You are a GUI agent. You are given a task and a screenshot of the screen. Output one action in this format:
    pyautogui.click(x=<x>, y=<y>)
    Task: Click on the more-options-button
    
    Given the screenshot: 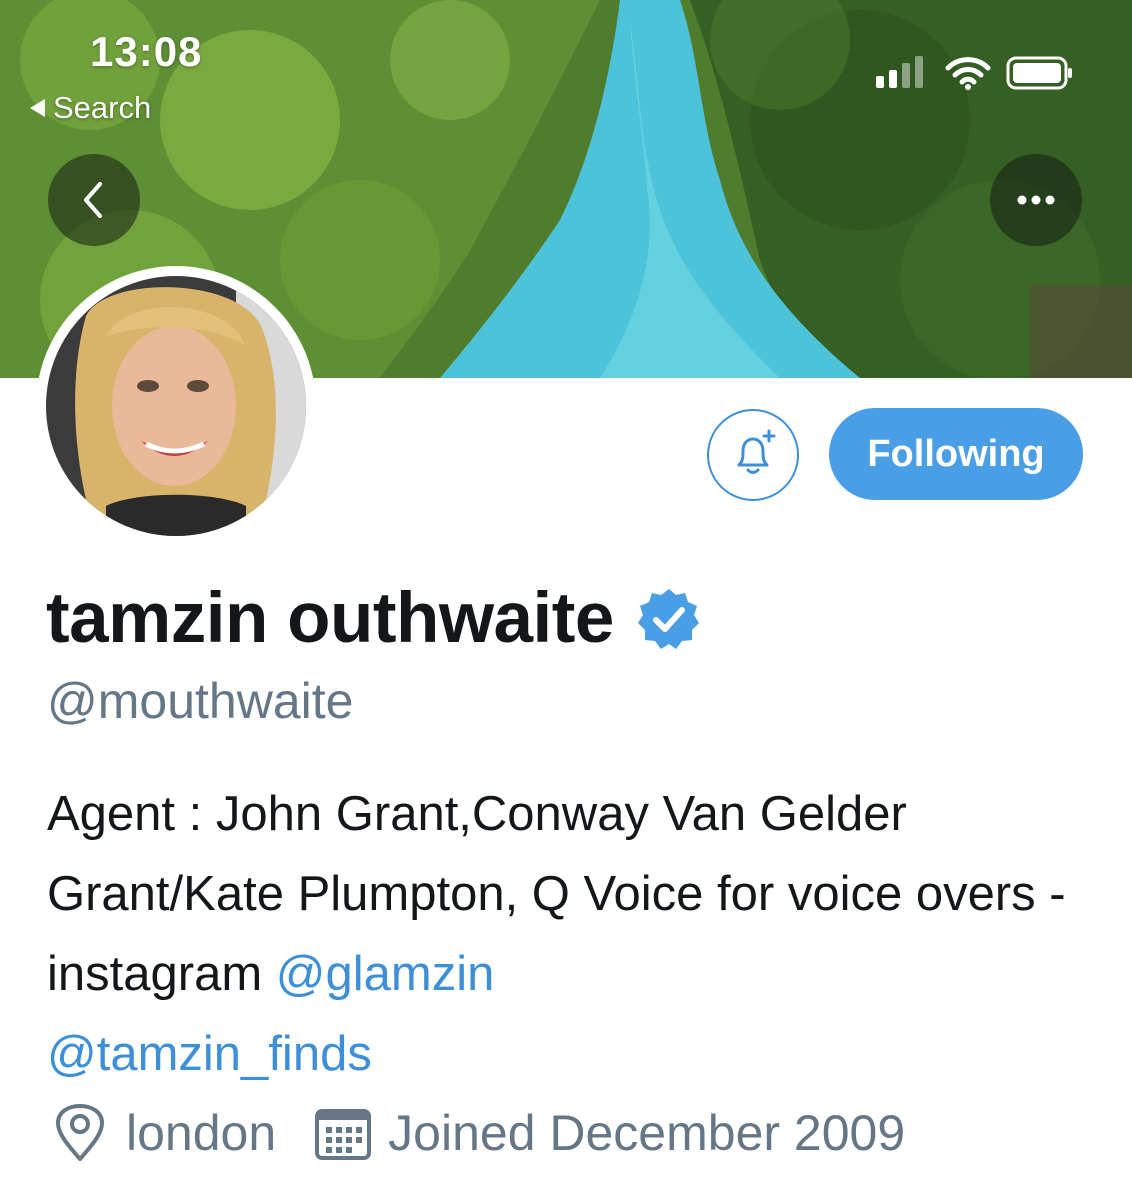 What is the action you would take?
    pyautogui.click(x=1036, y=200)
    